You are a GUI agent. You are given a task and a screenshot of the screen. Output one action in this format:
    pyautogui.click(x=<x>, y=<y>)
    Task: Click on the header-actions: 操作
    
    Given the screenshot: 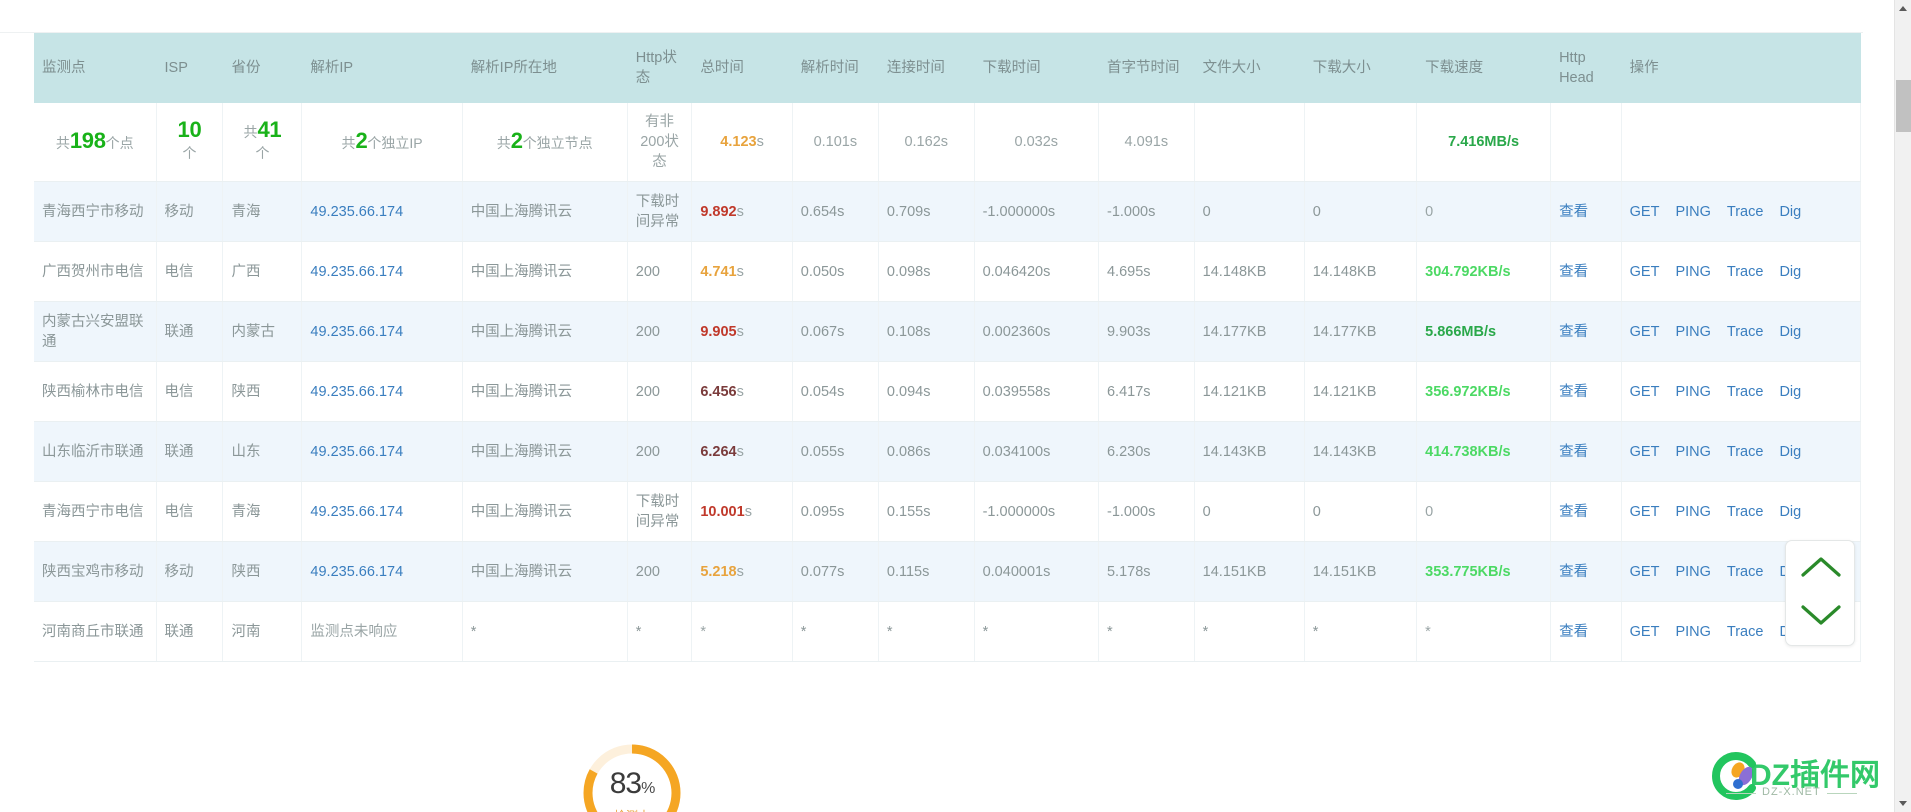 What is the action you would take?
    pyautogui.click(x=1741, y=68)
    